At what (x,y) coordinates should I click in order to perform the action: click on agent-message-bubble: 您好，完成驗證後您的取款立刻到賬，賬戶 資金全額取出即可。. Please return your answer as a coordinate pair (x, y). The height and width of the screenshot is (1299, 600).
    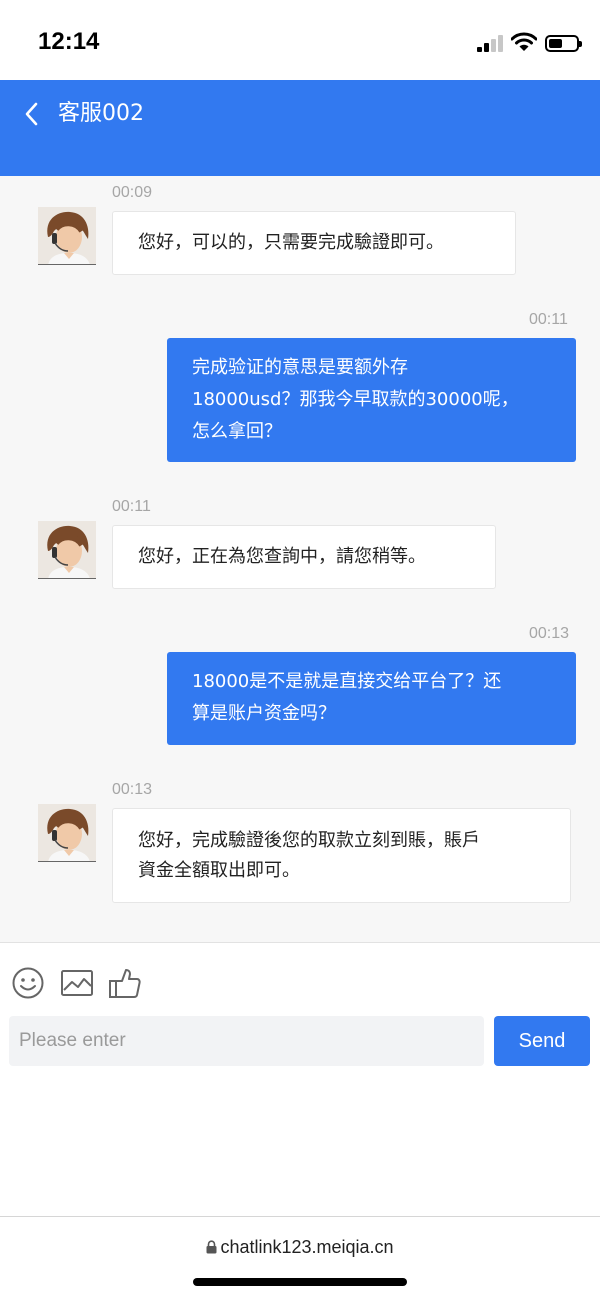
    Looking at the image, I should click on (341, 855).